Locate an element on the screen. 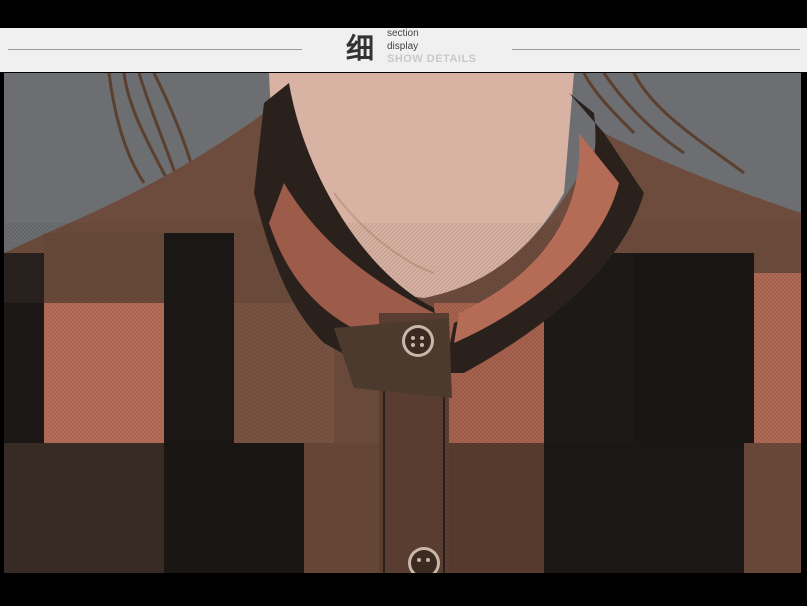 Image resolution: width=807 pixels, height=606 pixels. caption-show-details: SHOW DETAILS is located at coordinates (432, 59).